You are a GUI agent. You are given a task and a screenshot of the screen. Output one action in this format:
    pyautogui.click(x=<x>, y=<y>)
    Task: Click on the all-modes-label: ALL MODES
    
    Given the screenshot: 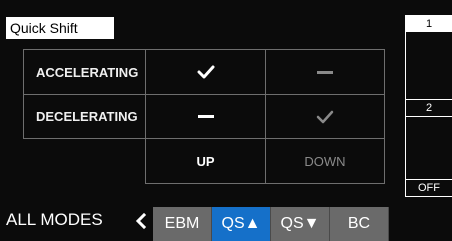 What is the action you would take?
    pyautogui.click(x=54, y=219)
    